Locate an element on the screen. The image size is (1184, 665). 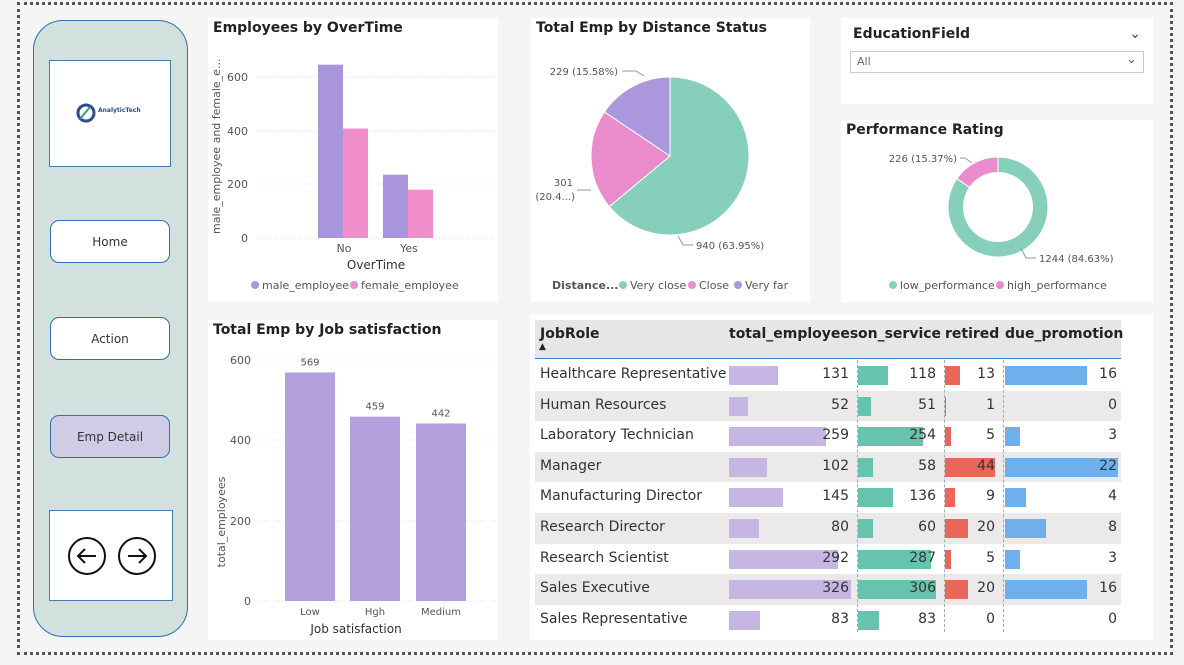
cell-total-employees: 83 is located at coordinates (840, 618).